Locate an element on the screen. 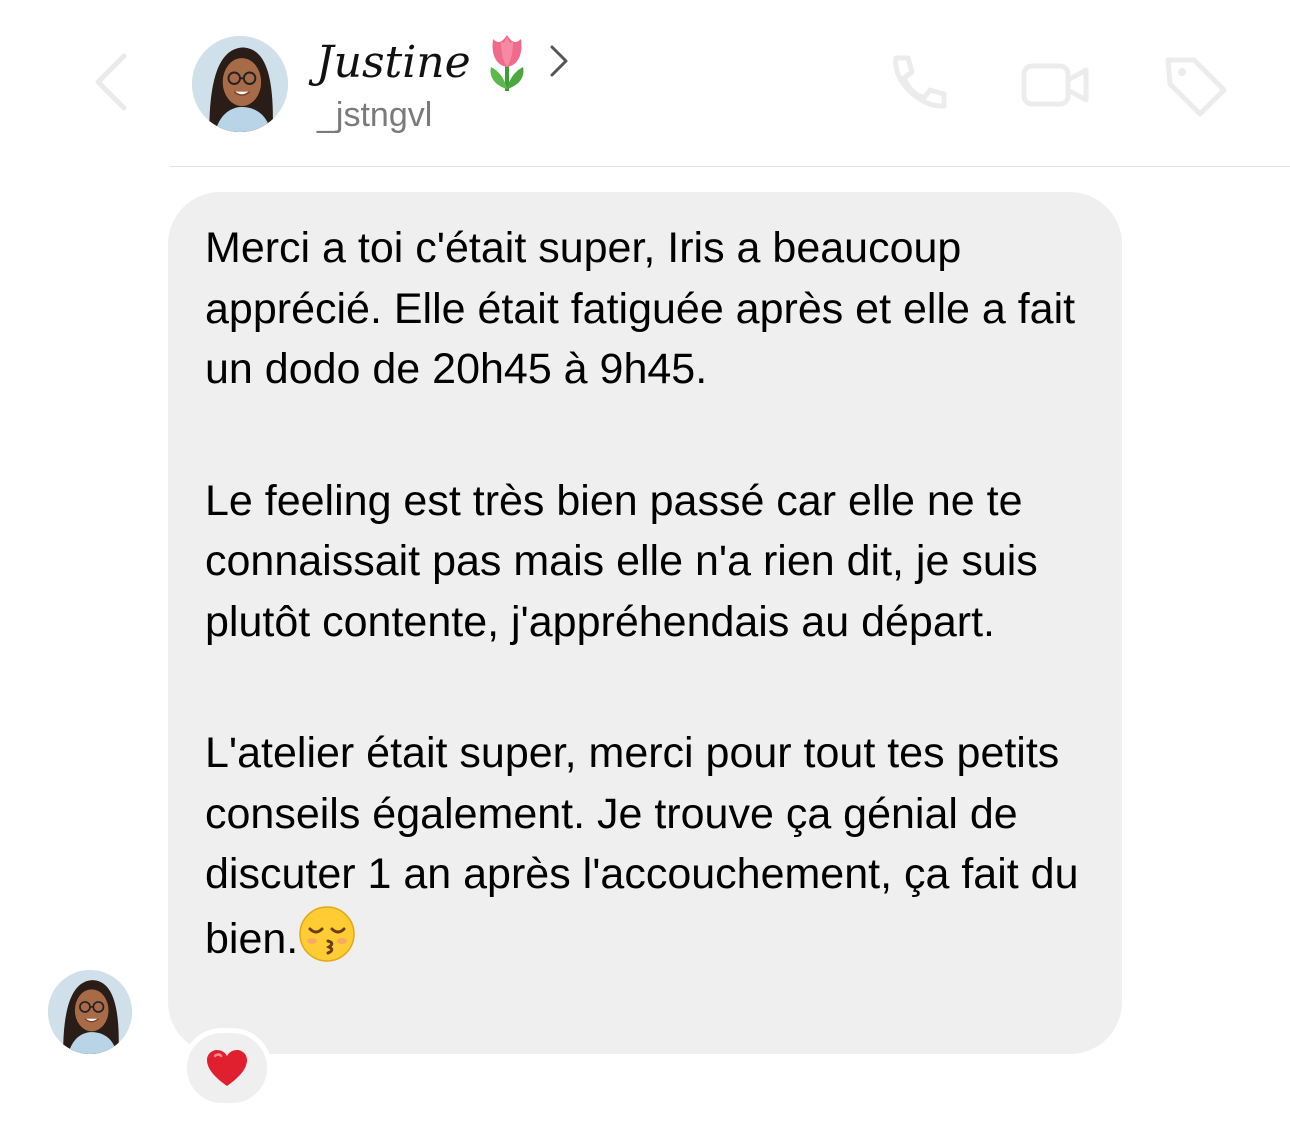 The width and height of the screenshot is (1290, 1129). reaction-badge is located at coordinates (227, 1068).